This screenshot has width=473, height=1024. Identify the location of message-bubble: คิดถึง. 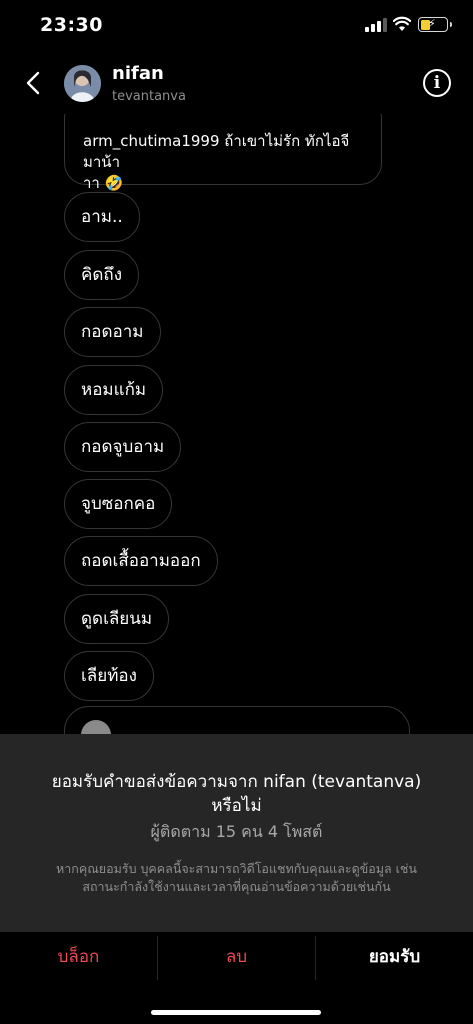
(102, 275).